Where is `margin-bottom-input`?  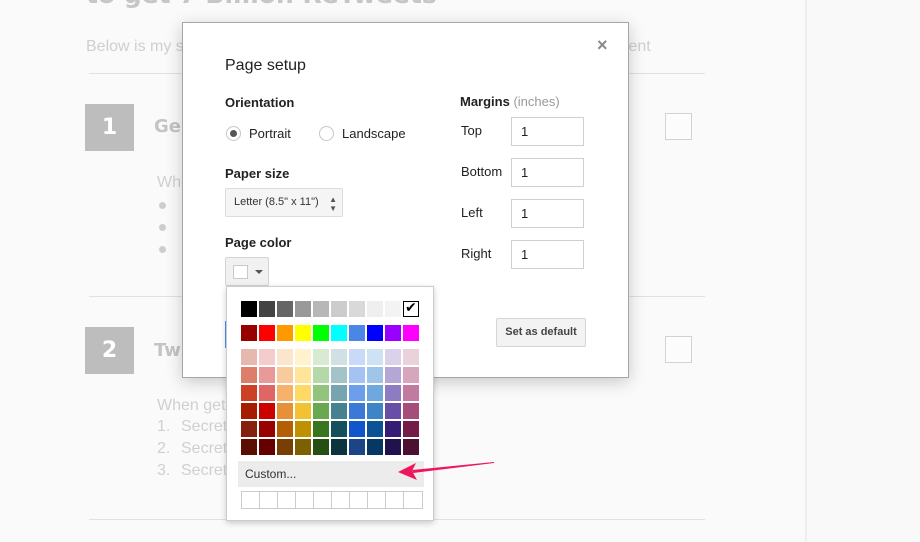 margin-bottom-input is located at coordinates (547, 172).